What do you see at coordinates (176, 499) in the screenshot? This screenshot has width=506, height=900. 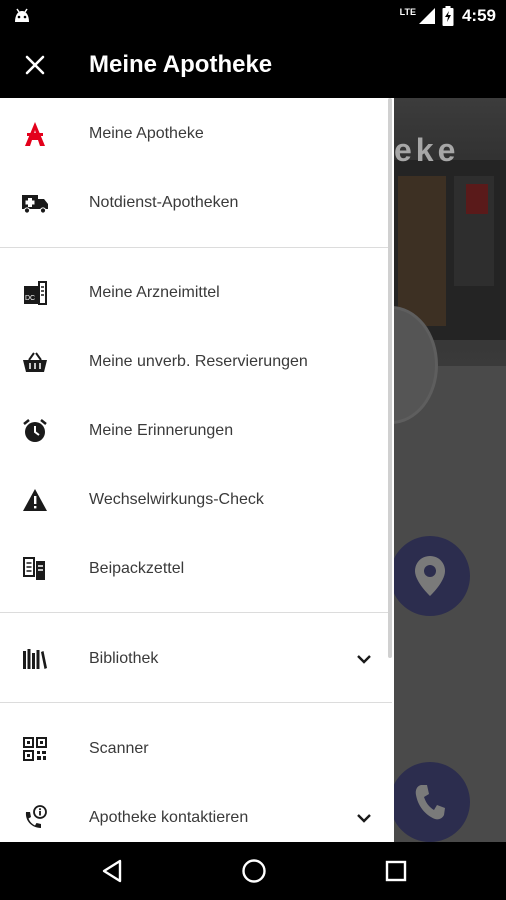 I see `drawer-item-label: Wechselwirkungs-Check` at bounding box center [176, 499].